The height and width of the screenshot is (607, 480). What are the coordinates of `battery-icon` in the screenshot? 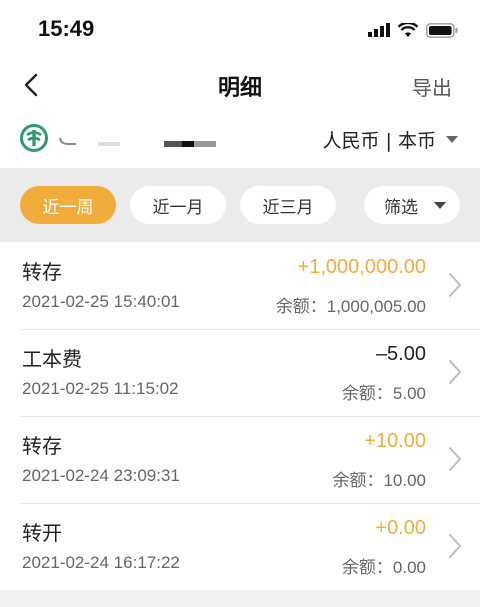 It's located at (442, 30).